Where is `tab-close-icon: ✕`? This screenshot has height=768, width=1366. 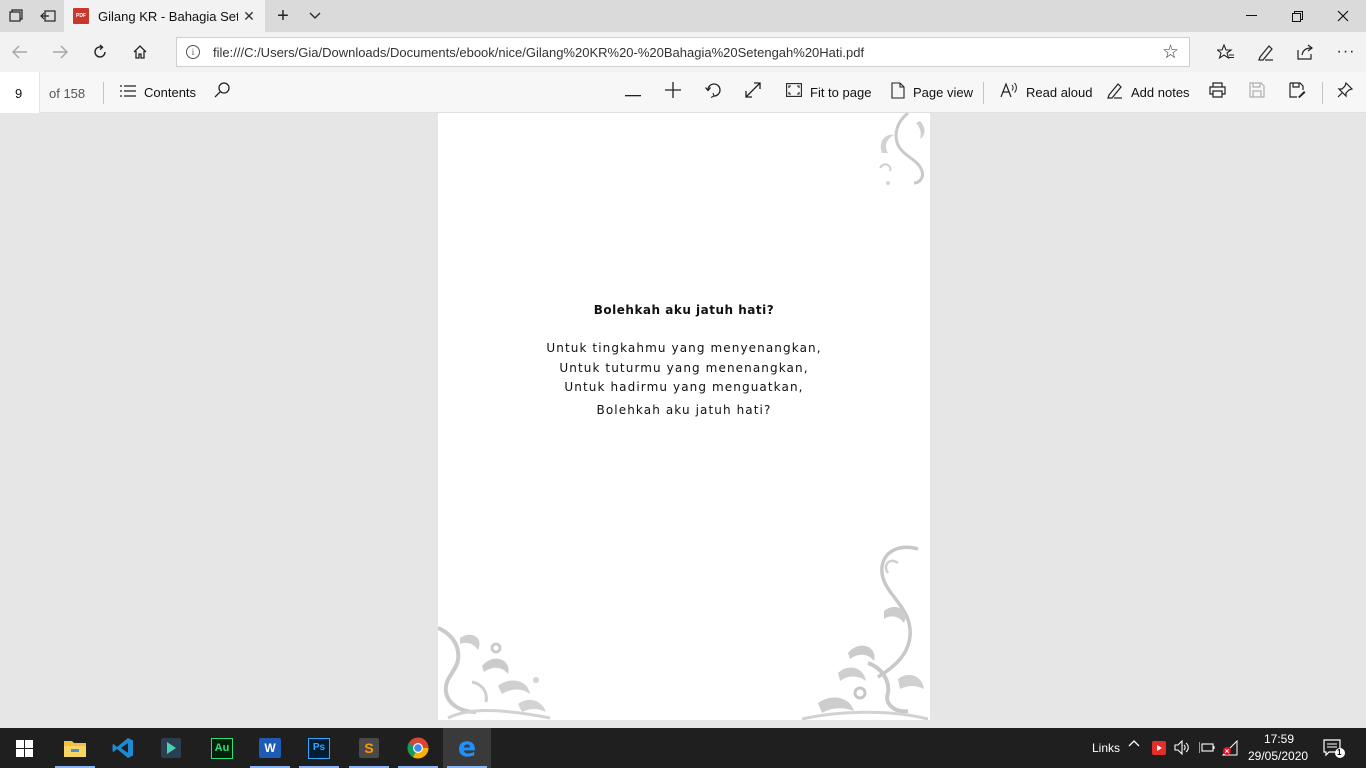 tab-close-icon: ✕ is located at coordinates (249, 16).